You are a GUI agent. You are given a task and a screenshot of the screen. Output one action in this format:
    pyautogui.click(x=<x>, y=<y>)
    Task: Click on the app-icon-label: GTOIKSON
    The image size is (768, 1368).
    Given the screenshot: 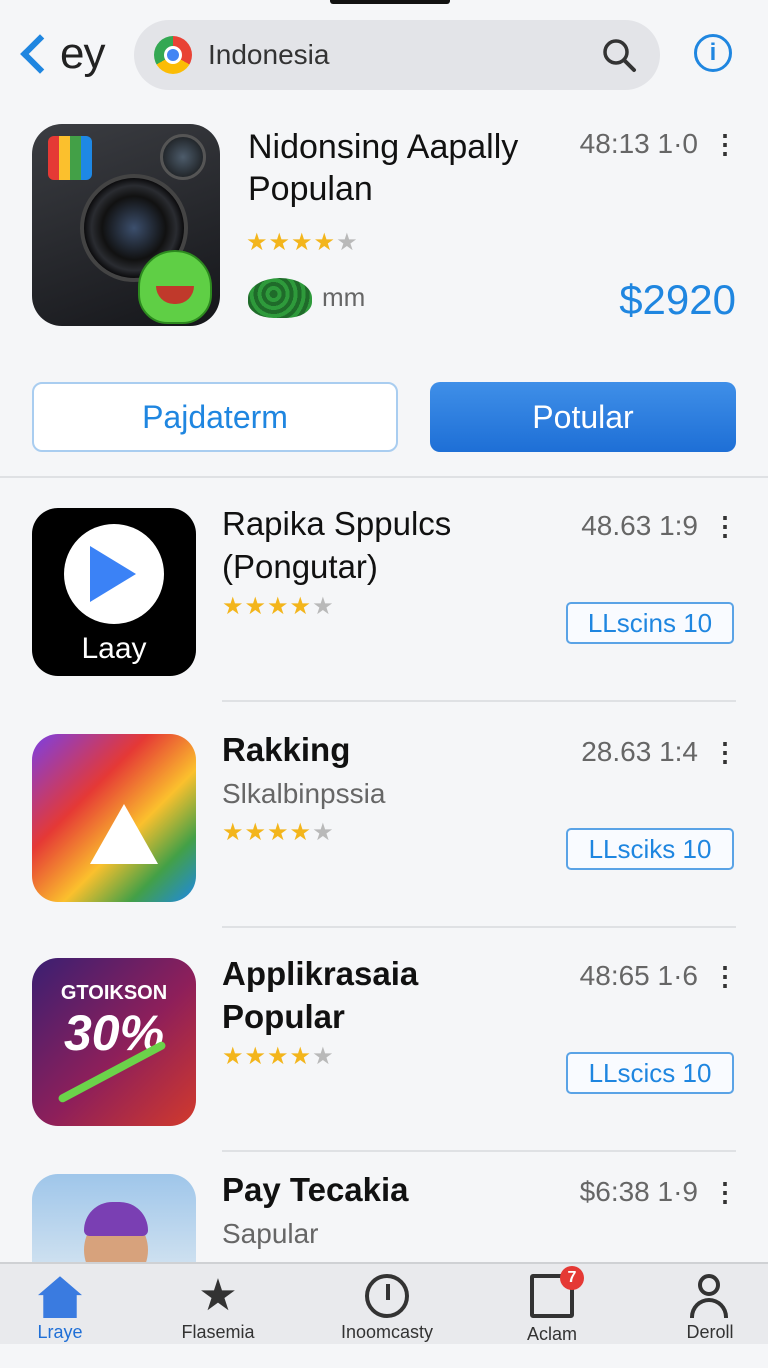 What is the action you would take?
    pyautogui.click(x=114, y=993)
    